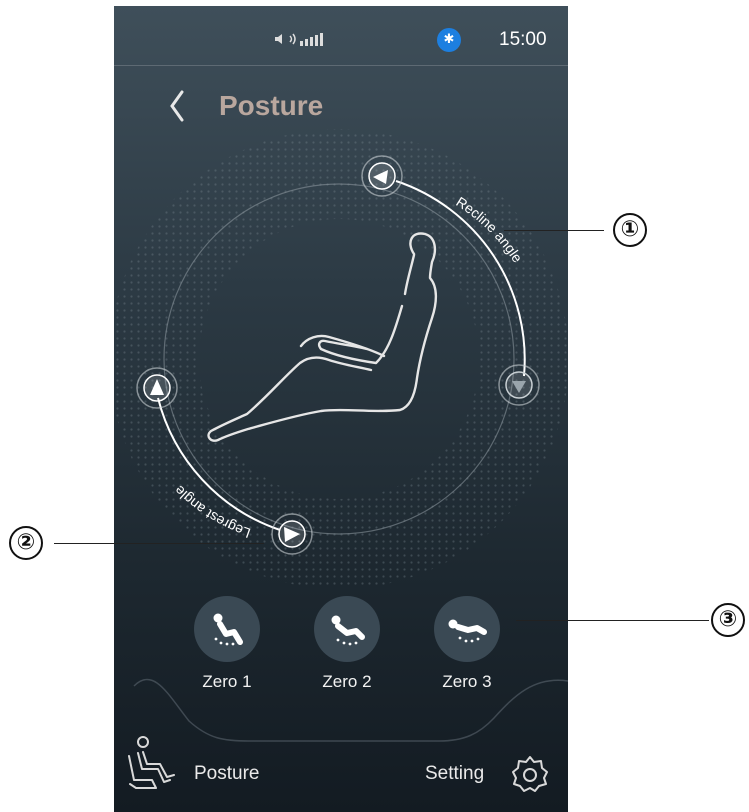 The height and width of the screenshot is (812, 749). I want to click on chair-person-icon, so click(152, 765).